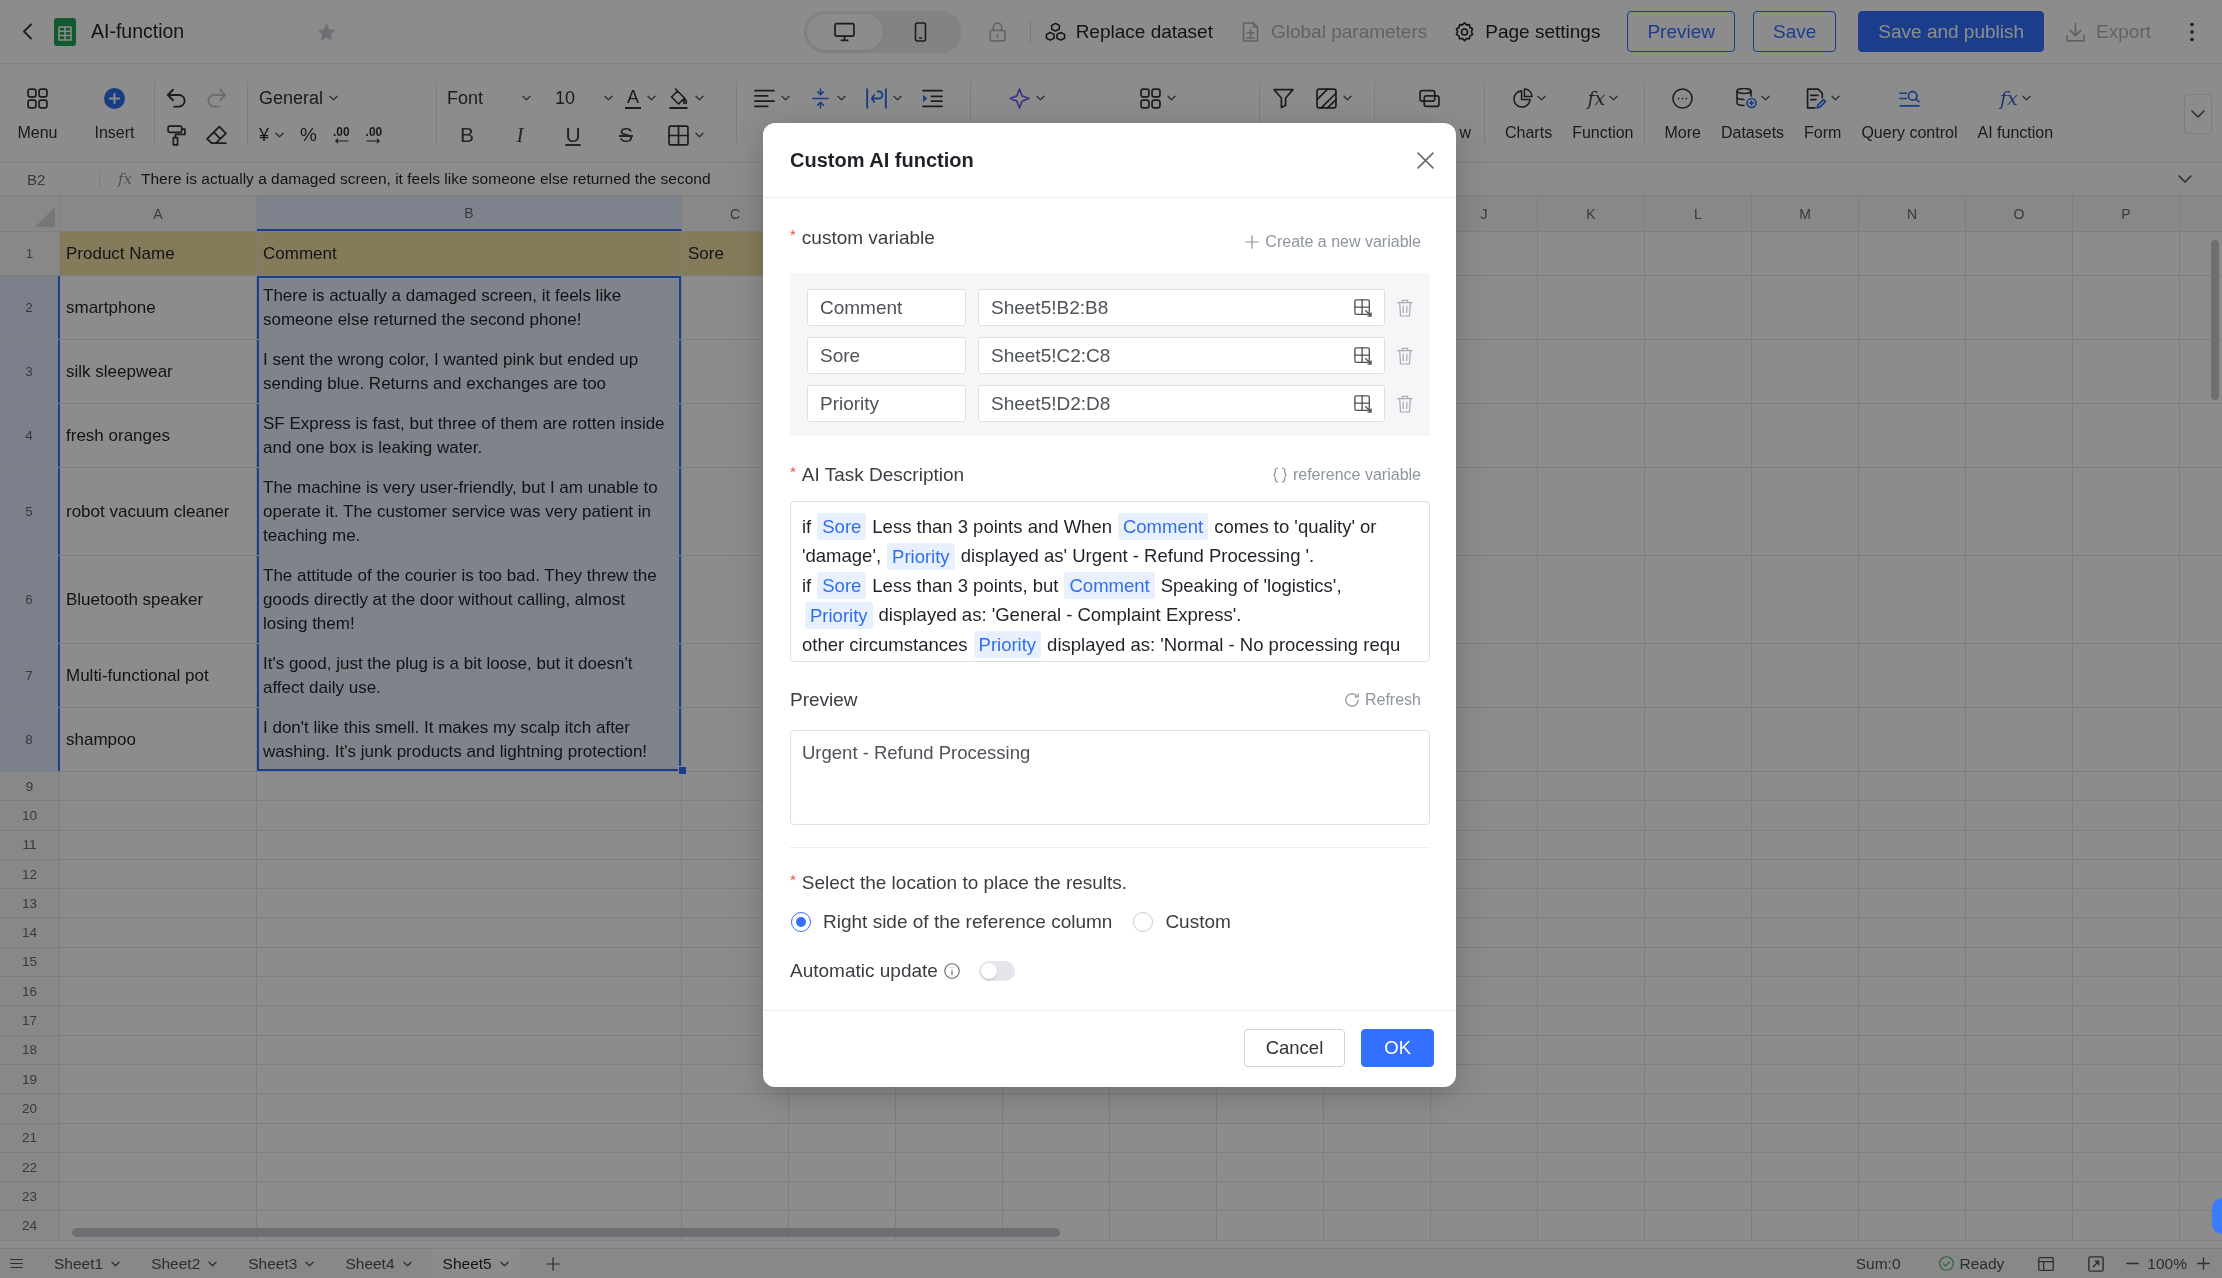  What do you see at coordinates (16, 1263) in the screenshot?
I see `menu-icon` at bounding box center [16, 1263].